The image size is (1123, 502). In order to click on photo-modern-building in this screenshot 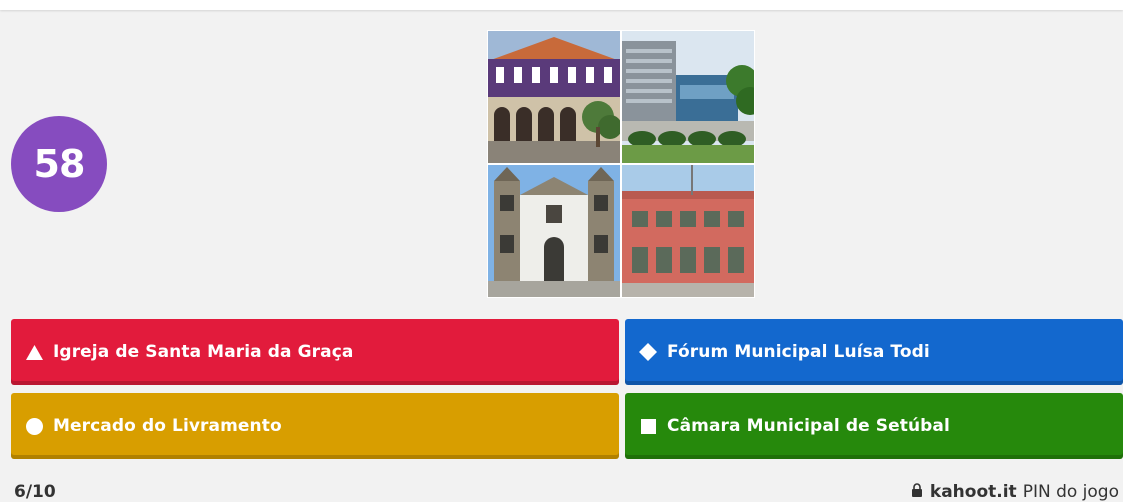, I will do `click(688, 97)`.